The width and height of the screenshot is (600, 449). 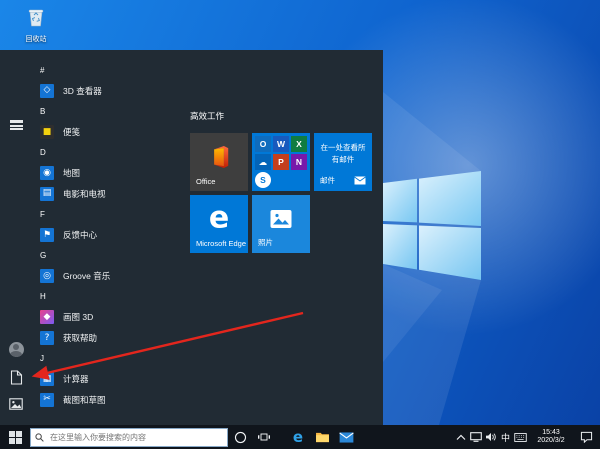 What do you see at coordinates (106, 317) in the screenshot?
I see `app-item-paint-3d: ◆ 画图 3D` at bounding box center [106, 317].